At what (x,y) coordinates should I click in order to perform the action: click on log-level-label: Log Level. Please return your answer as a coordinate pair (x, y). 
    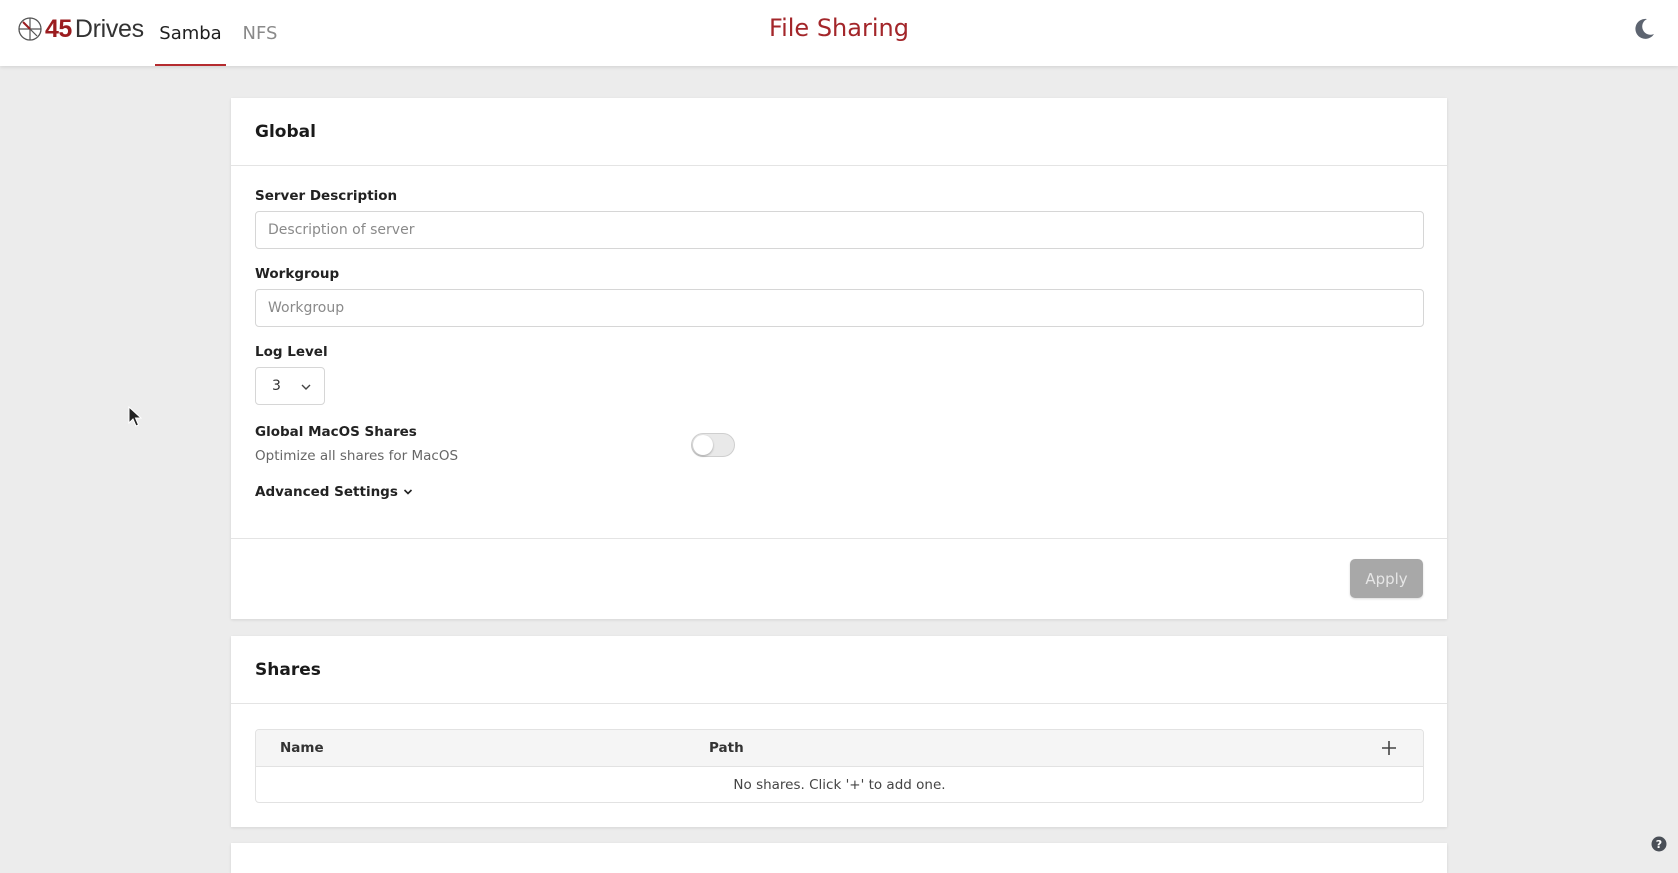
    Looking at the image, I should click on (291, 352).